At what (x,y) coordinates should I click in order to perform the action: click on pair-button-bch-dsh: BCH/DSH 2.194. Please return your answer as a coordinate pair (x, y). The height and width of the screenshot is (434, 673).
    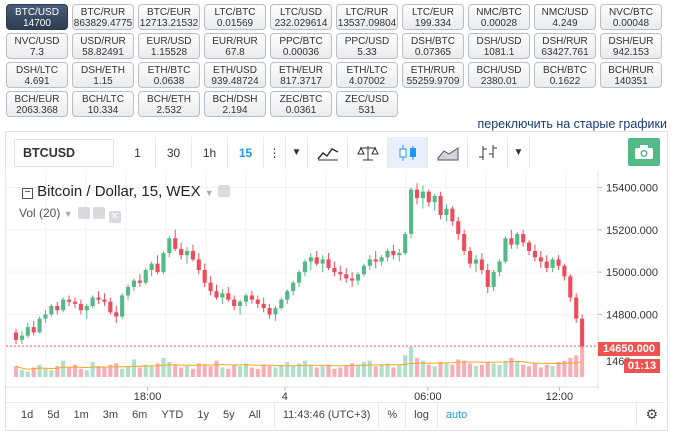
    Looking at the image, I should click on (235, 104).